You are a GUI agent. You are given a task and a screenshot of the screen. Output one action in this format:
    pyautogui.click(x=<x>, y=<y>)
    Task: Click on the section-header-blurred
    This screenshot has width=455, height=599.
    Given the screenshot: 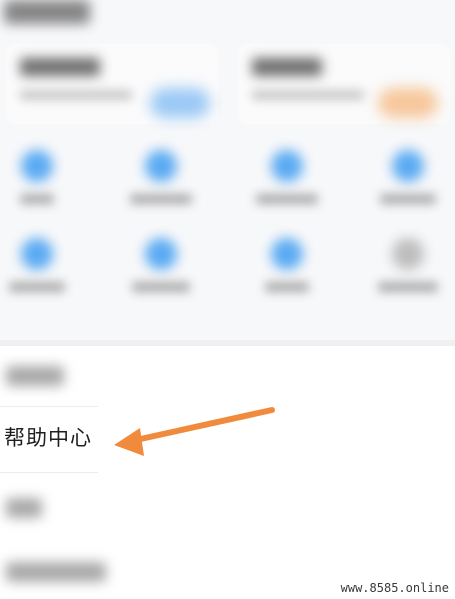 What is the action you would take?
    pyautogui.click(x=47, y=12)
    